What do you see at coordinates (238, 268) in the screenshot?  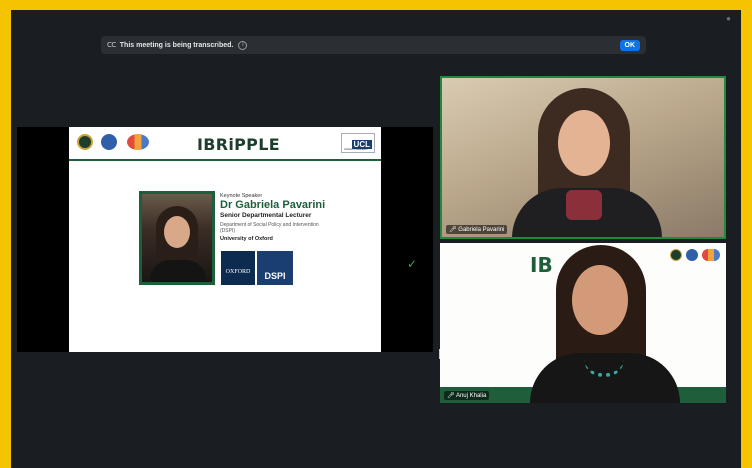 I see `oxford-logo: OXFORD` at bounding box center [238, 268].